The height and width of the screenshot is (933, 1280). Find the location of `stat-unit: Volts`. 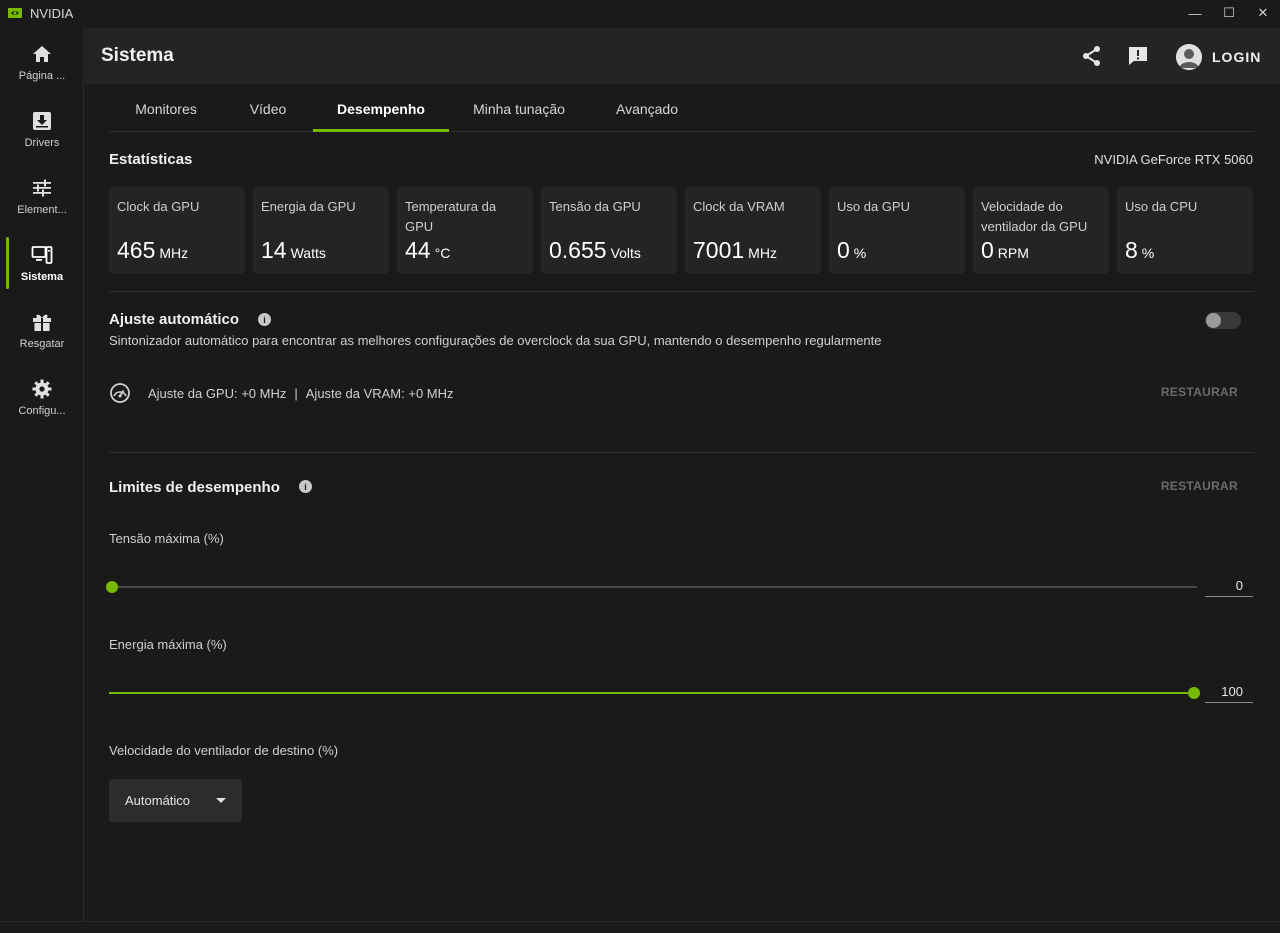

stat-unit: Volts is located at coordinates (625, 253).